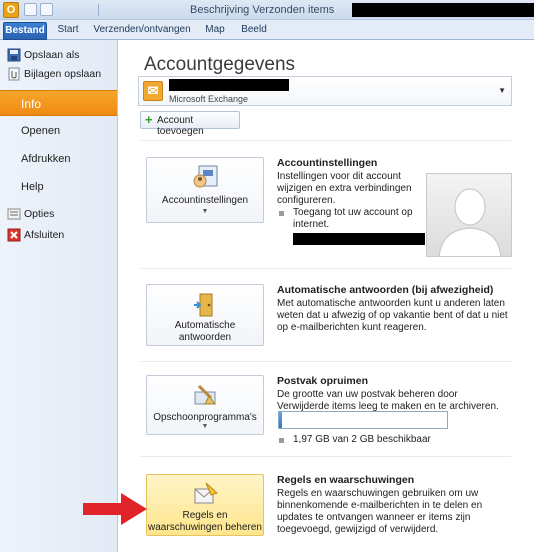 Image resolution: width=534 pixels, height=552 pixels. Describe the element at coordinates (14, 74) in the screenshot. I see `attachment-icon` at that location.